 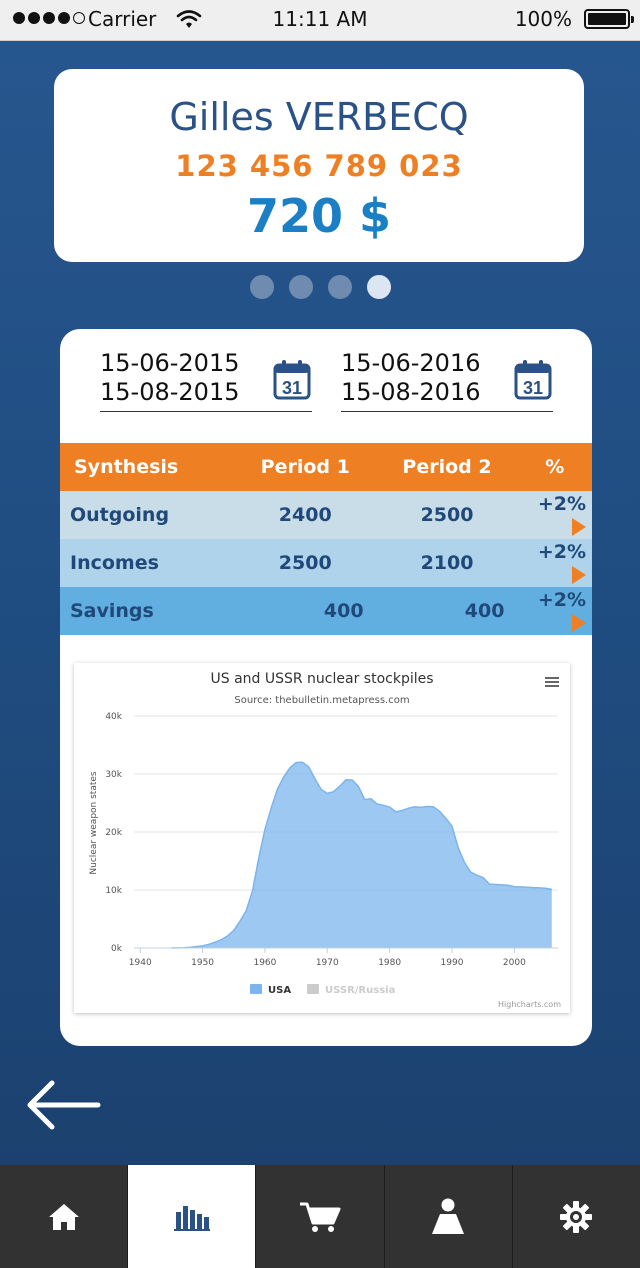 I want to click on x-tick-label: 1980, so click(x=389, y=963).